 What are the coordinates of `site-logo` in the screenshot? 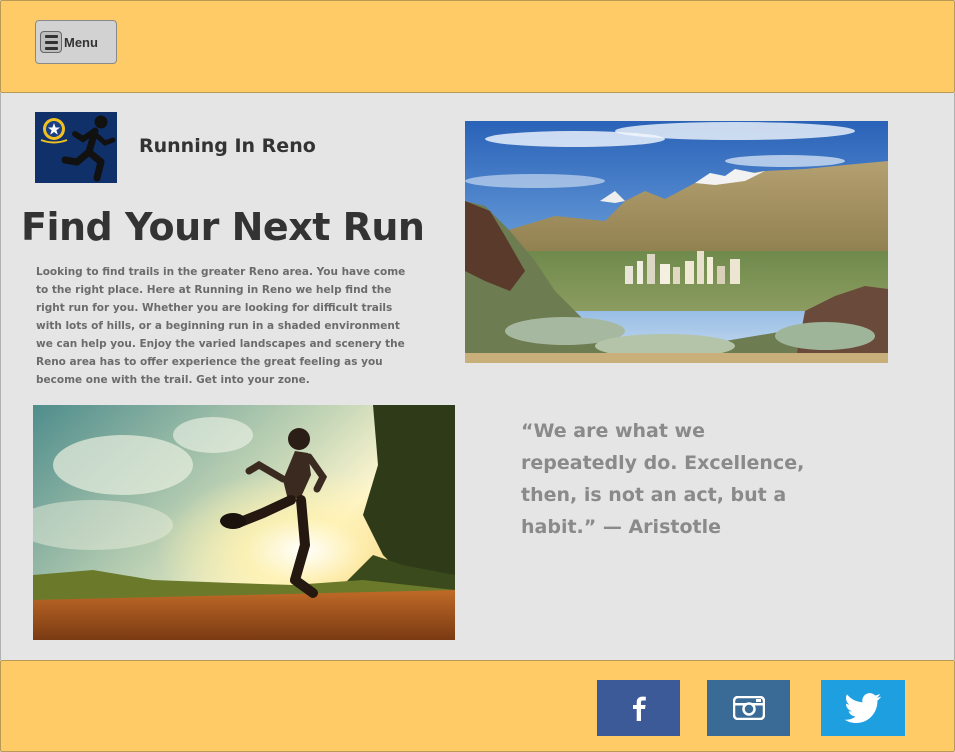 It's located at (76, 147).